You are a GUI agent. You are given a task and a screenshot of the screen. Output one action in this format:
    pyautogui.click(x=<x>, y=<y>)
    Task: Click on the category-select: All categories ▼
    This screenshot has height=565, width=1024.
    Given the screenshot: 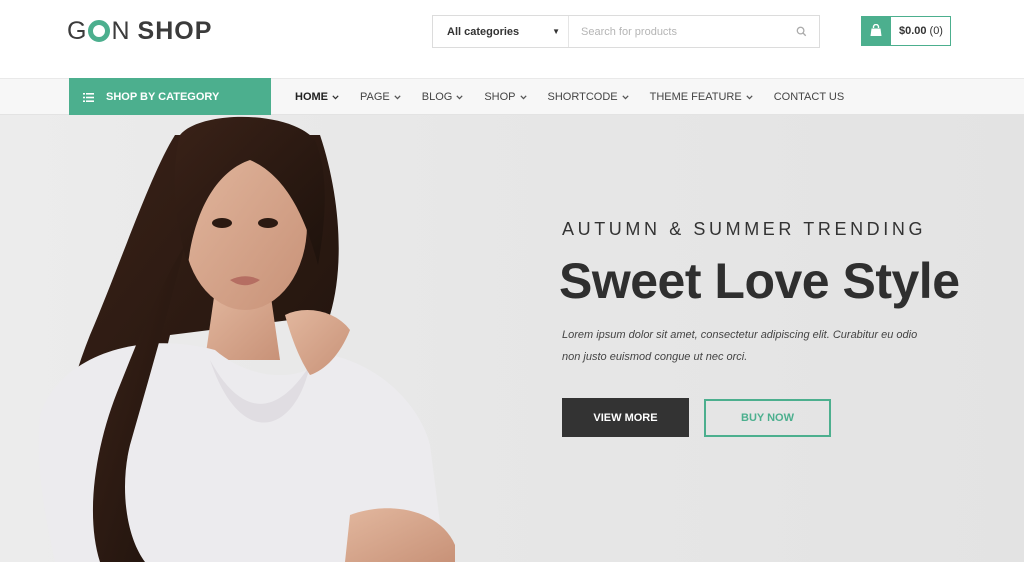 What is the action you would take?
    pyautogui.click(x=501, y=31)
    